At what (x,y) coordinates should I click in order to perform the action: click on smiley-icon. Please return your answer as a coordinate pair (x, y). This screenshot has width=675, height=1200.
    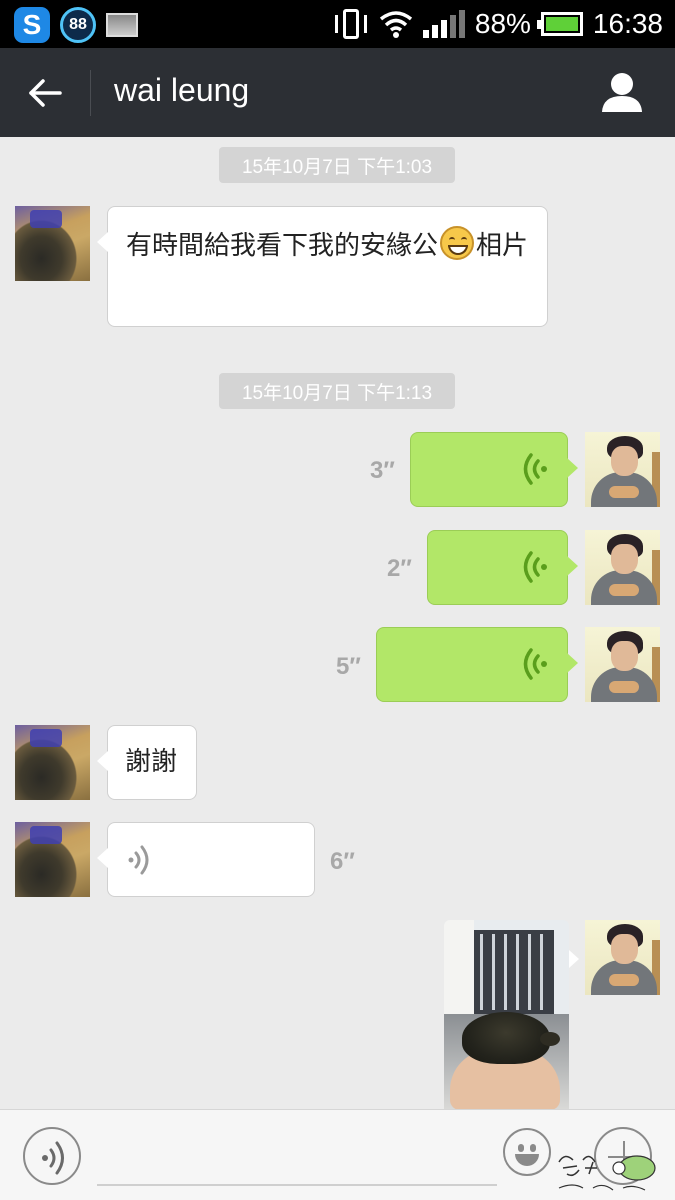
    Looking at the image, I should click on (527, 1160).